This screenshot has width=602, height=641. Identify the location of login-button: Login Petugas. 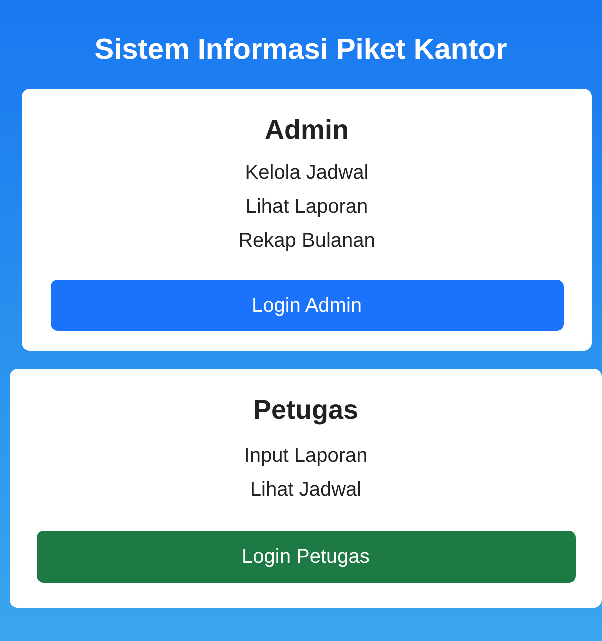
(306, 557).